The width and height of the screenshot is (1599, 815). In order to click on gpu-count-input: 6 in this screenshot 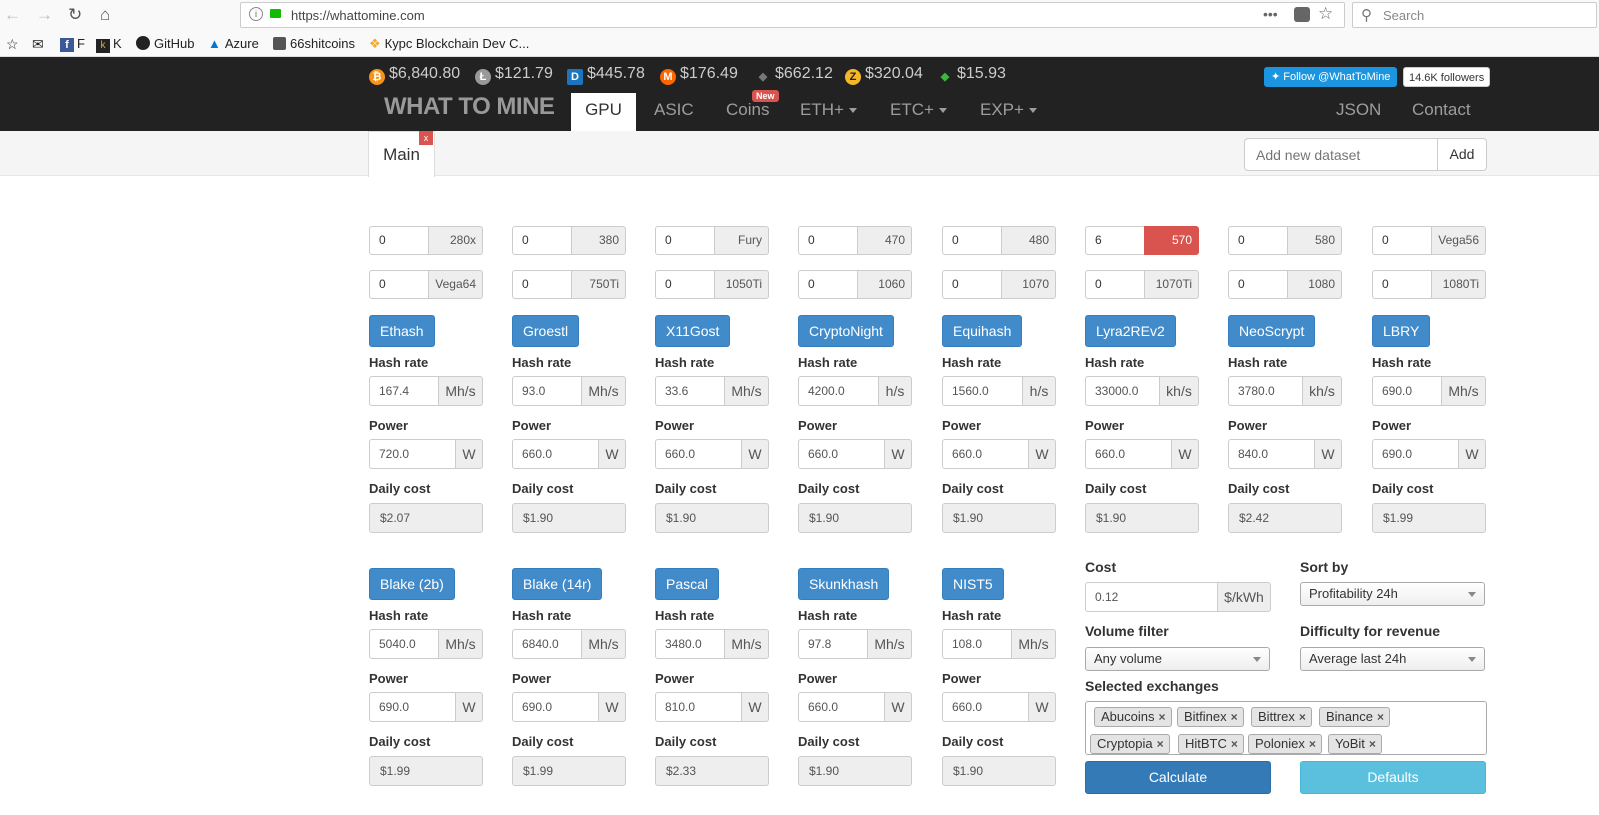, I will do `click(1115, 240)`.